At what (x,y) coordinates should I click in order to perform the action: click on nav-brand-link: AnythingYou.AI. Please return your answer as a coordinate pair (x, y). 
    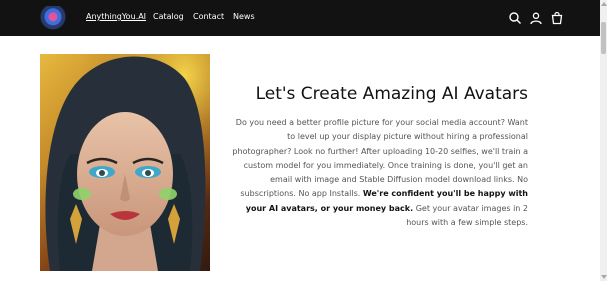
    Looking at the image, I should click on (116, 16).